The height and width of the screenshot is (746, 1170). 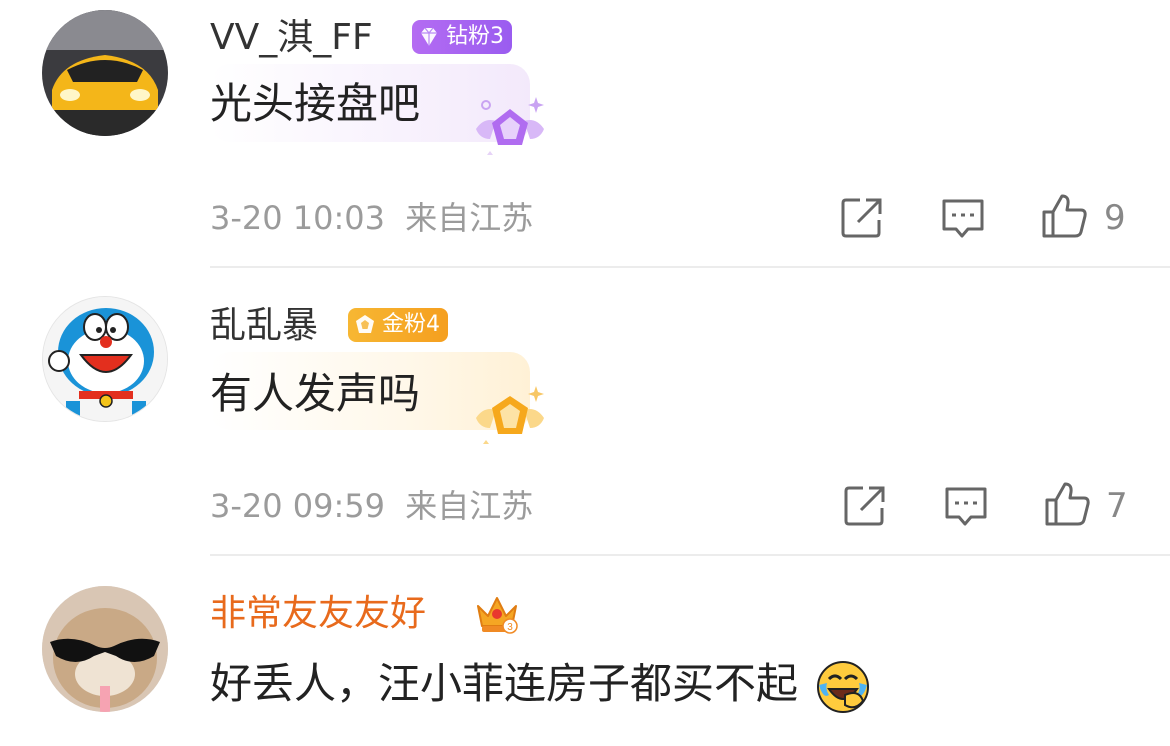 I want to click on laughing-crying-emoji, so click(x=843, y=686).